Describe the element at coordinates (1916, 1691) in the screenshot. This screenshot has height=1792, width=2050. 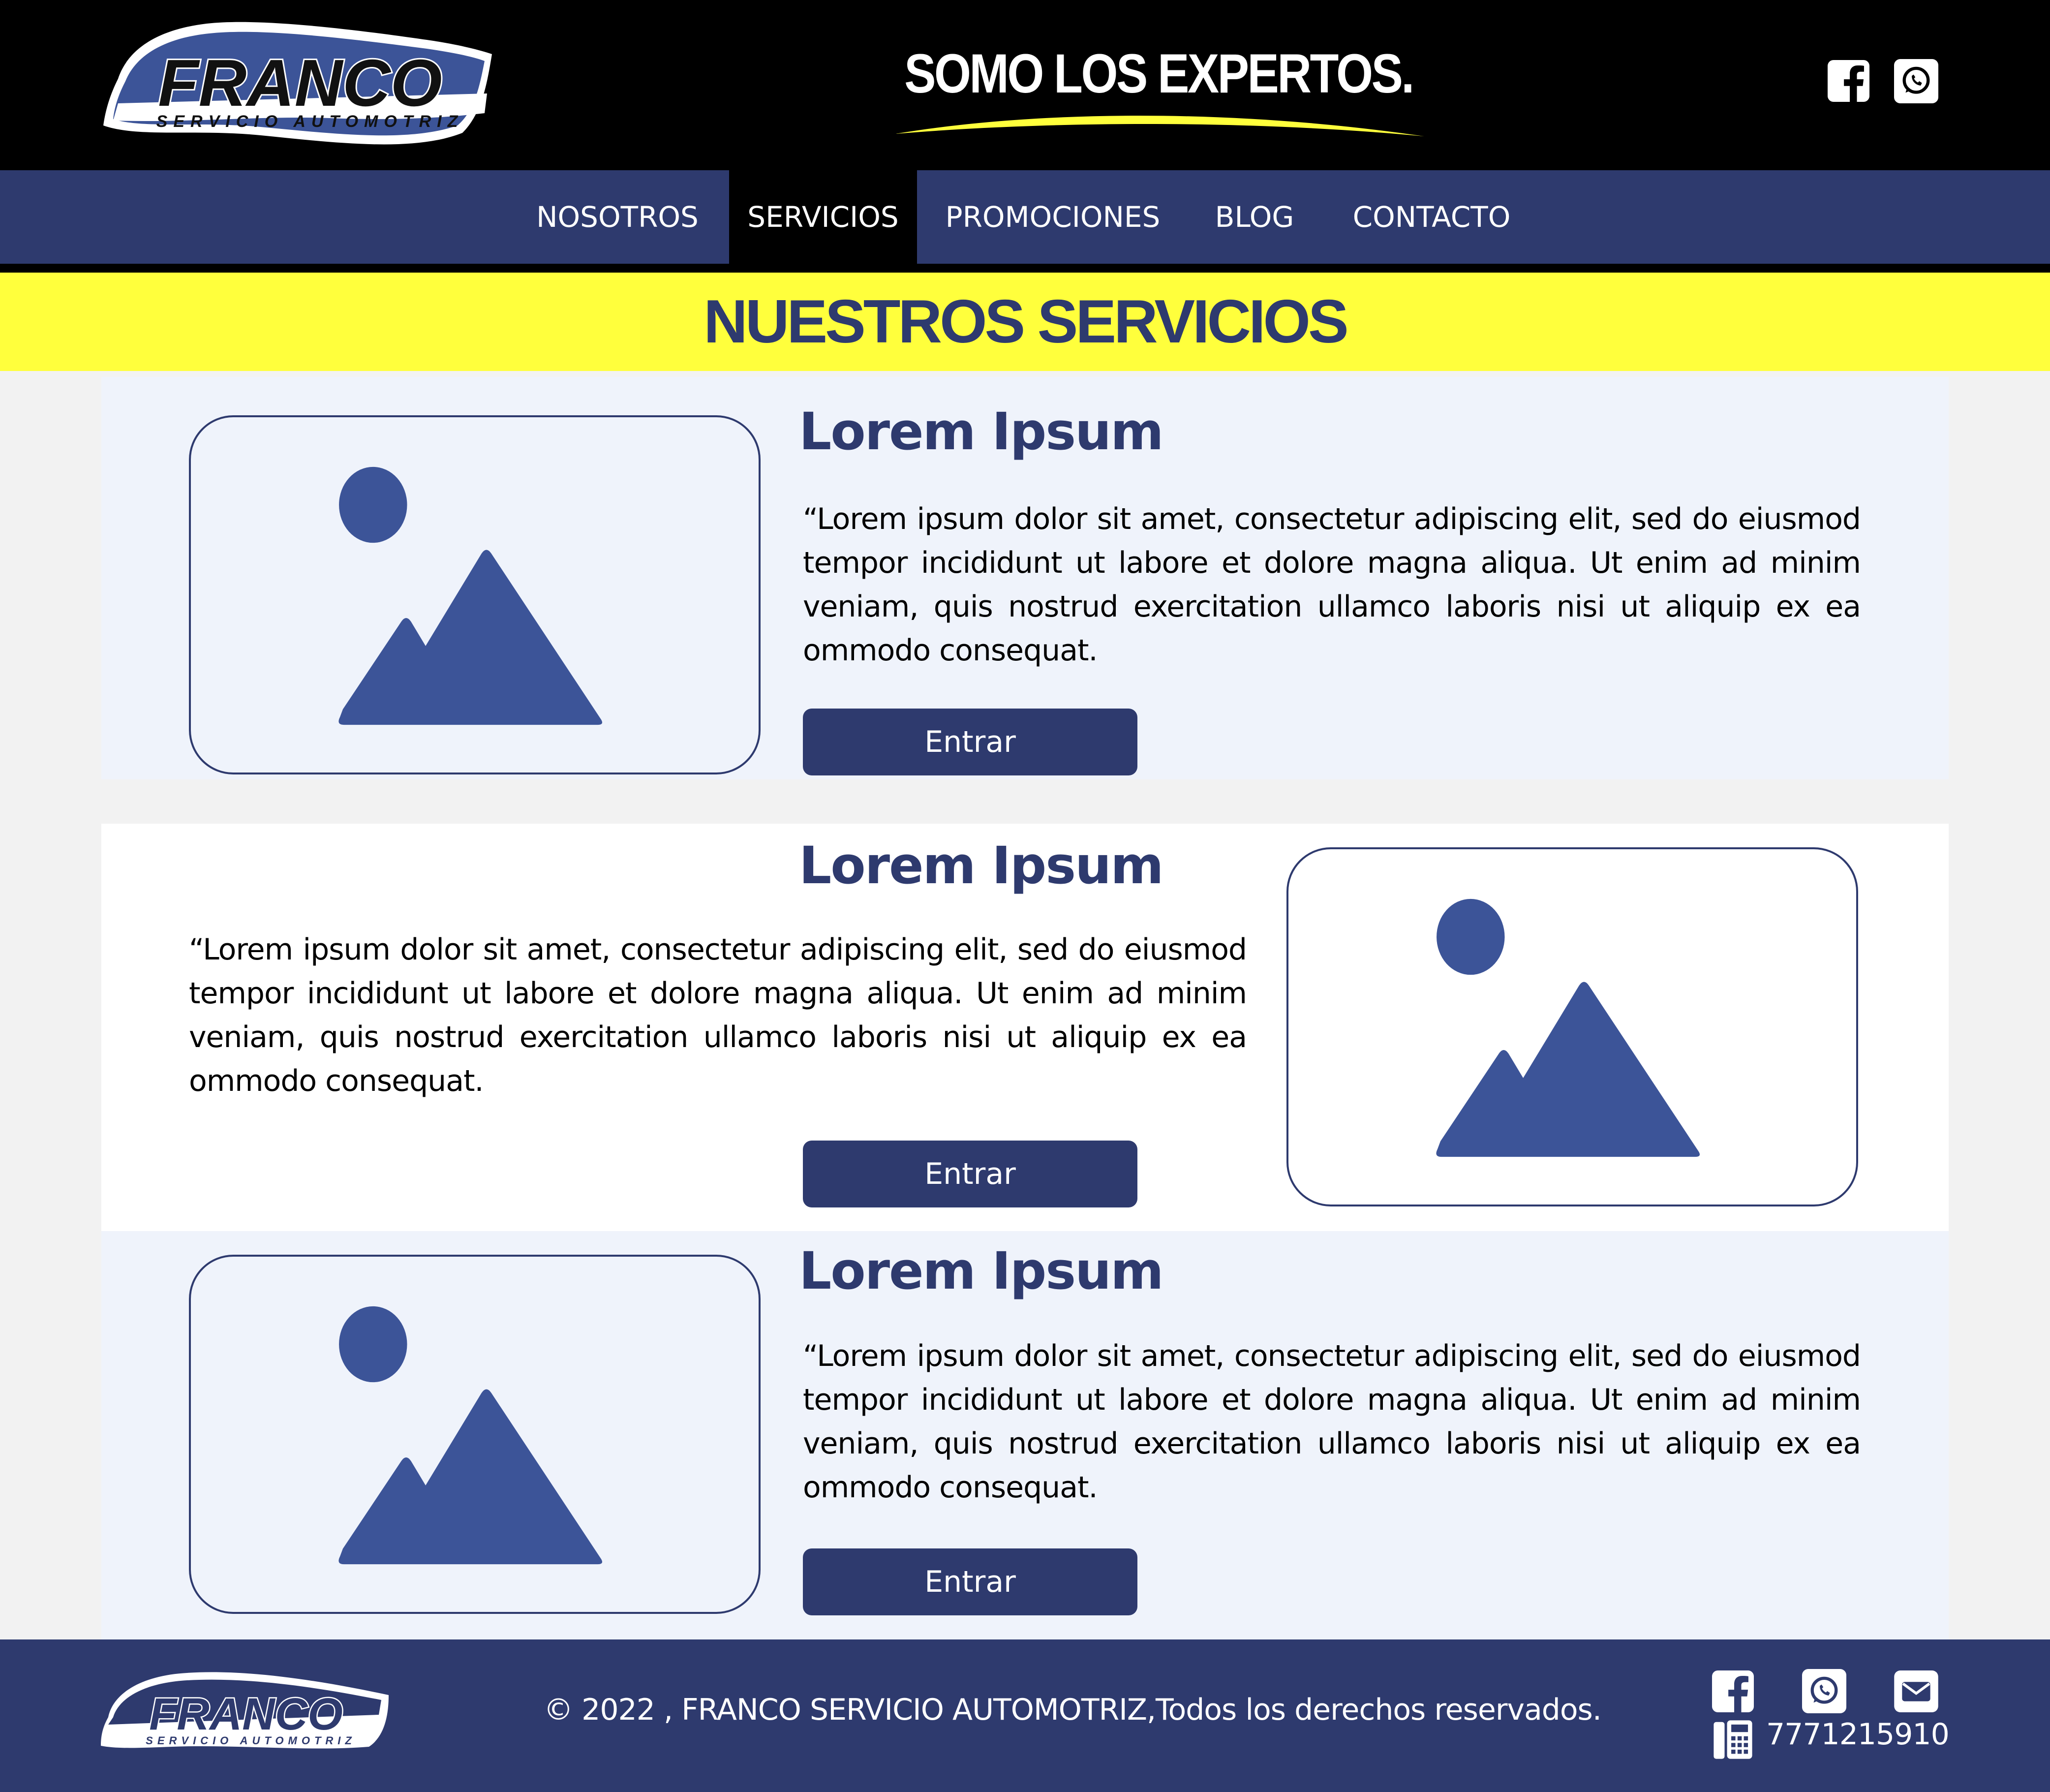
I see `mail-icon` at that location.